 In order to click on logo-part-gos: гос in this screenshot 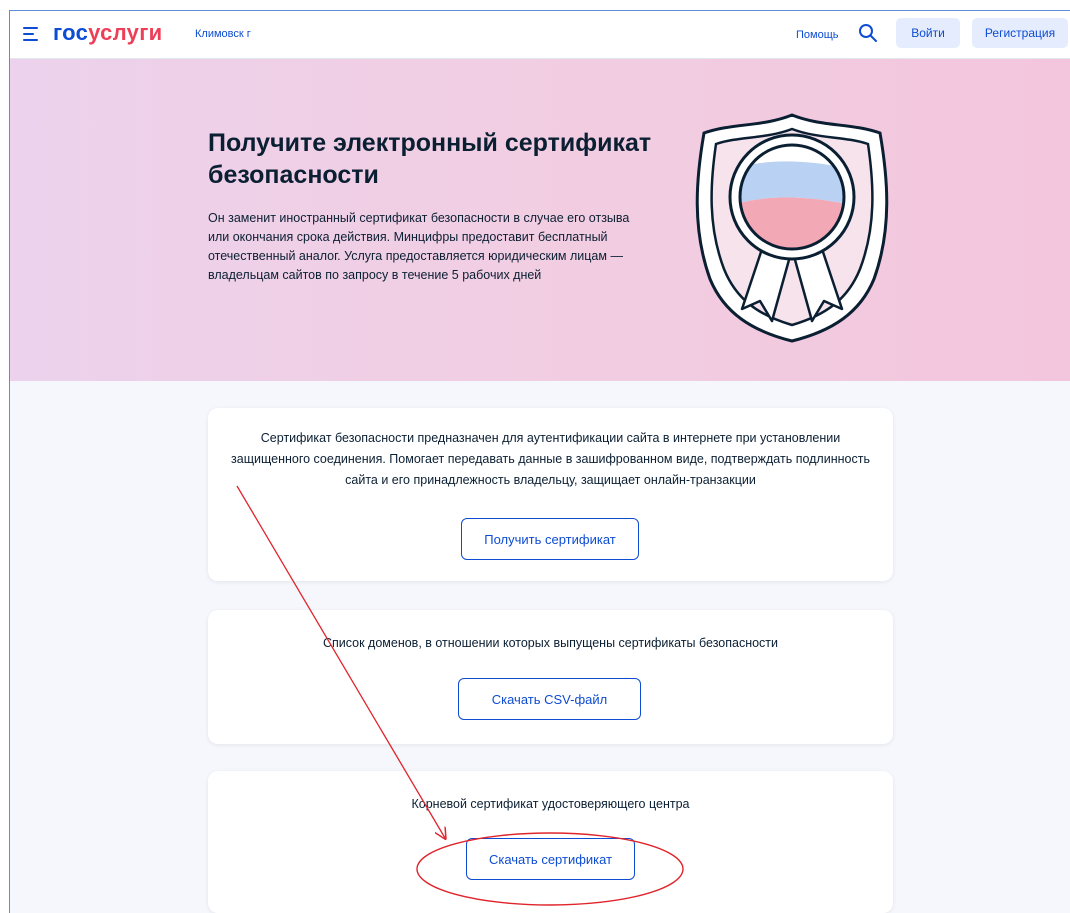, I will do `click(71, 32)`.